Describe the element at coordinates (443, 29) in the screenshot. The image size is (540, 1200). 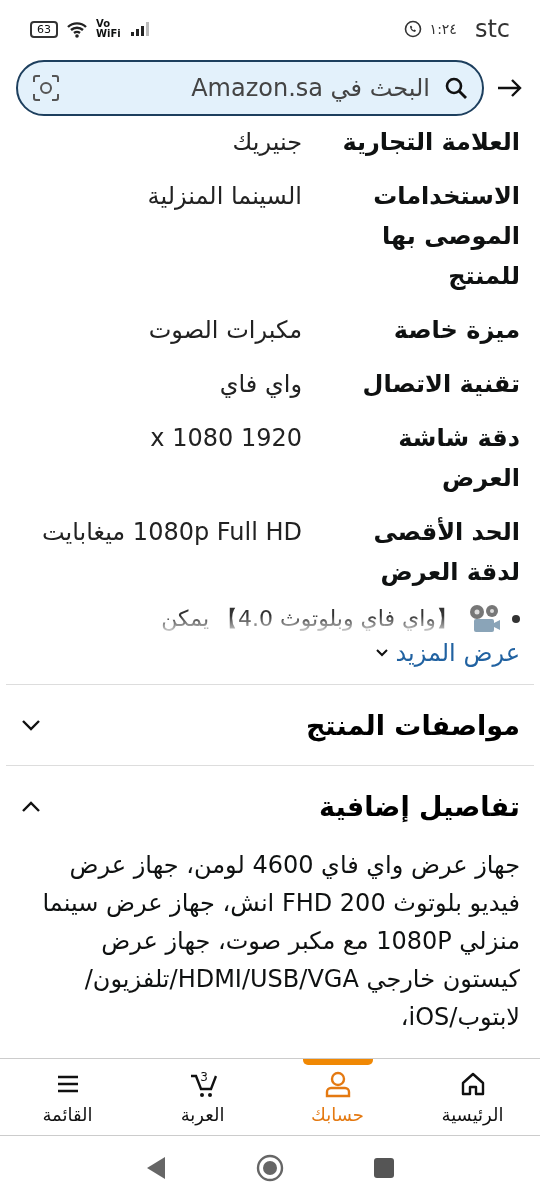
I see `status-time: ١:٢٤` at that location.